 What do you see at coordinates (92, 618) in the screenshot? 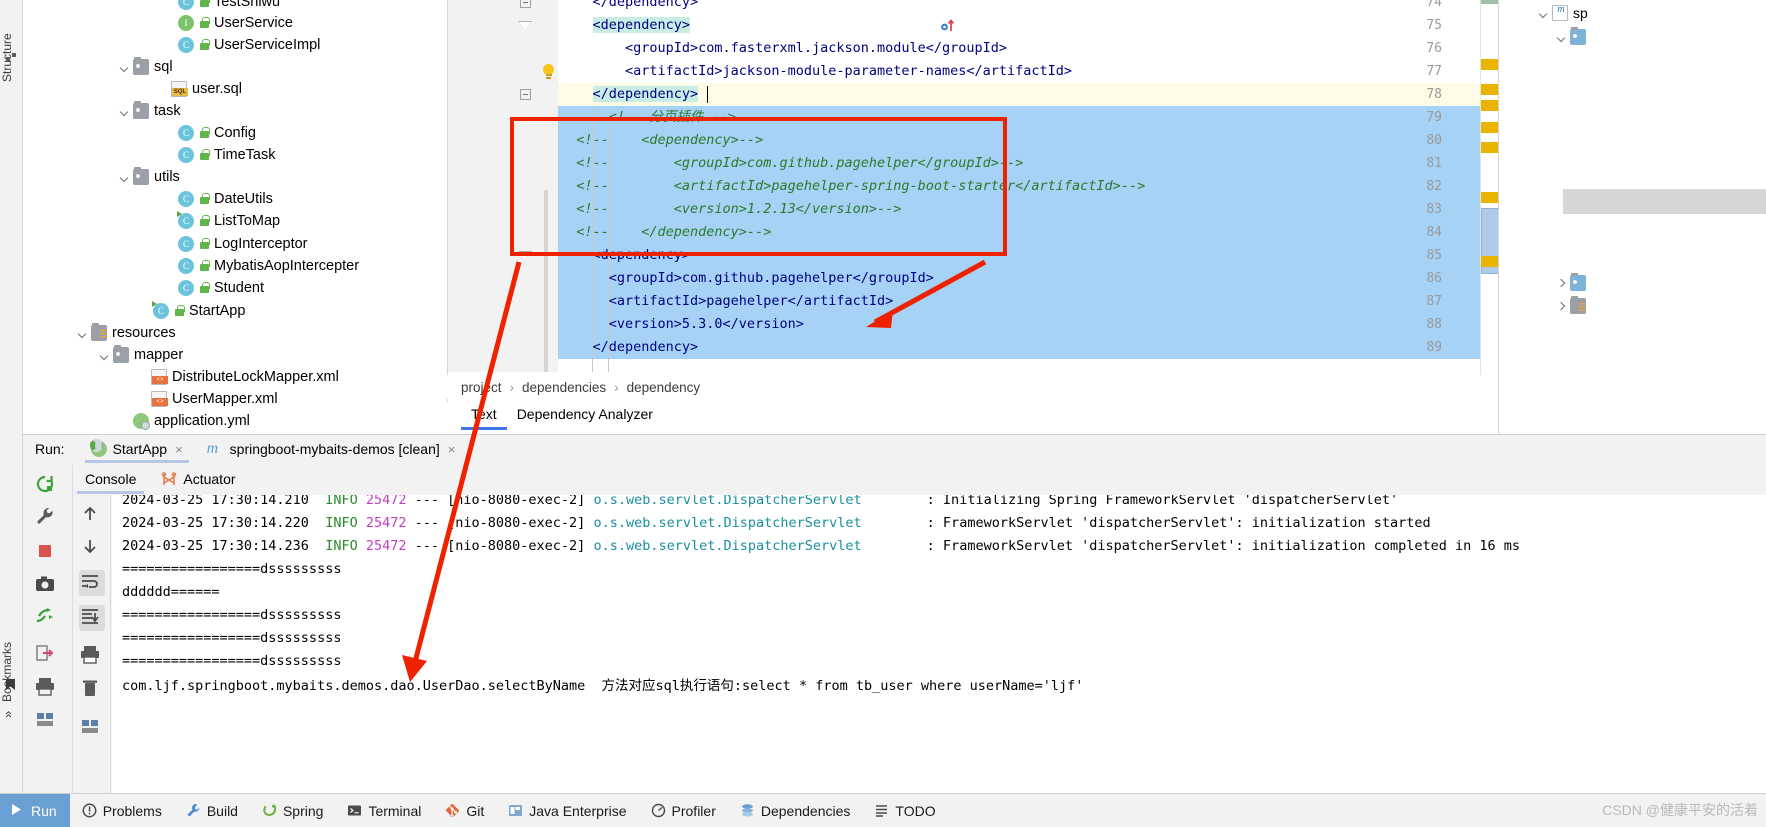
I see `scroll-to-end-icon` at bounding box center [92, 618].